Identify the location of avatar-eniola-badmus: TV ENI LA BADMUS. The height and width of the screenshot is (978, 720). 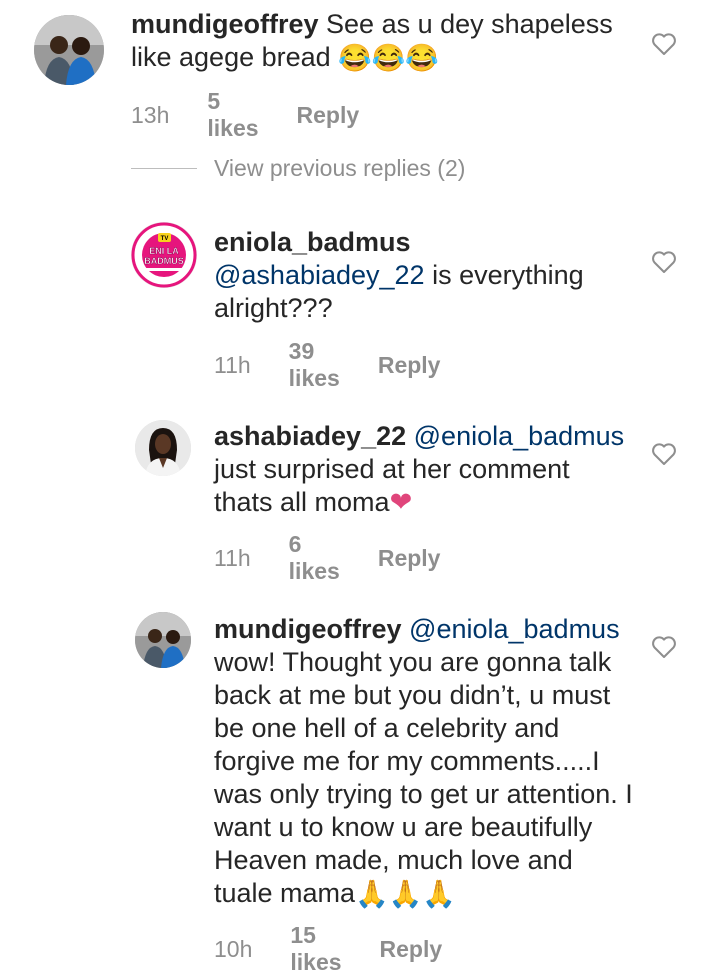
(164, 255).